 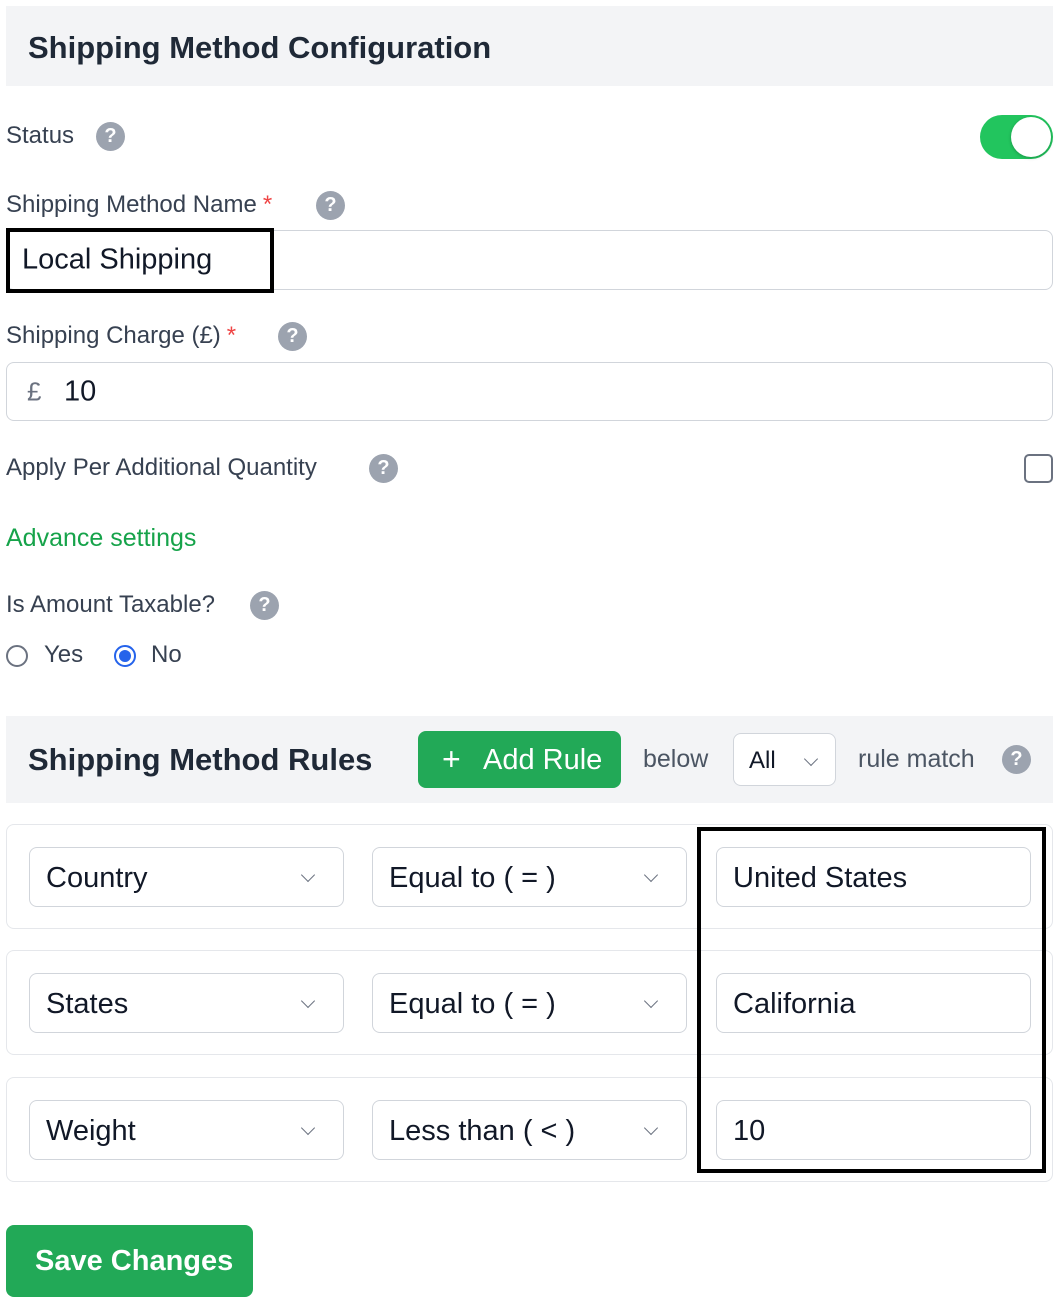 I want to click on status-label: Status, so click(x=40, y=135).